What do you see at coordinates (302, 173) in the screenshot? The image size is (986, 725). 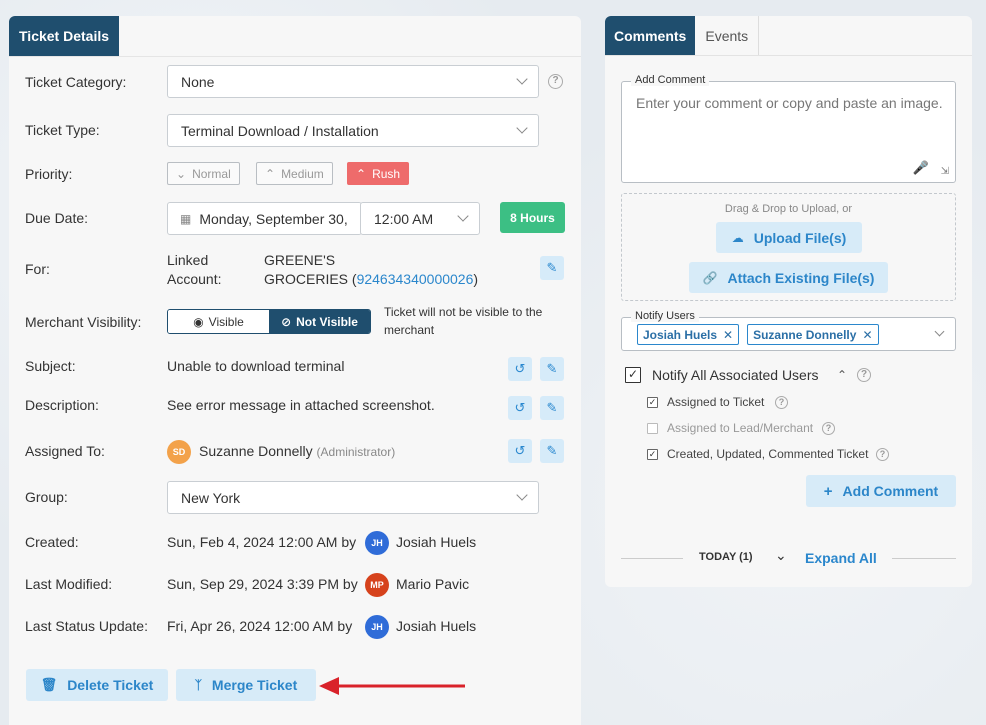 I see `priority-medium-label: Medium` at bounding box center [302, 173].